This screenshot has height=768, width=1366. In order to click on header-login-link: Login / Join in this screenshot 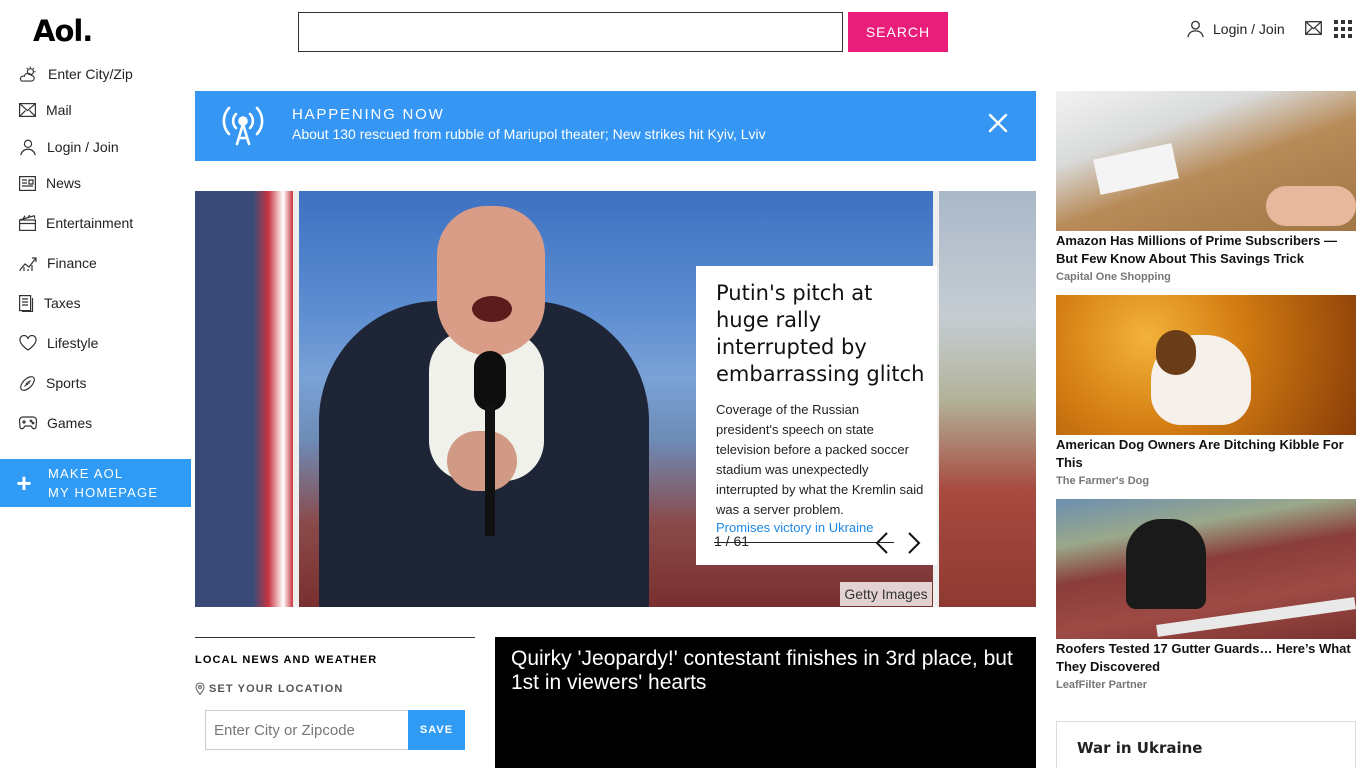, I will do `click(1235, 28)`.